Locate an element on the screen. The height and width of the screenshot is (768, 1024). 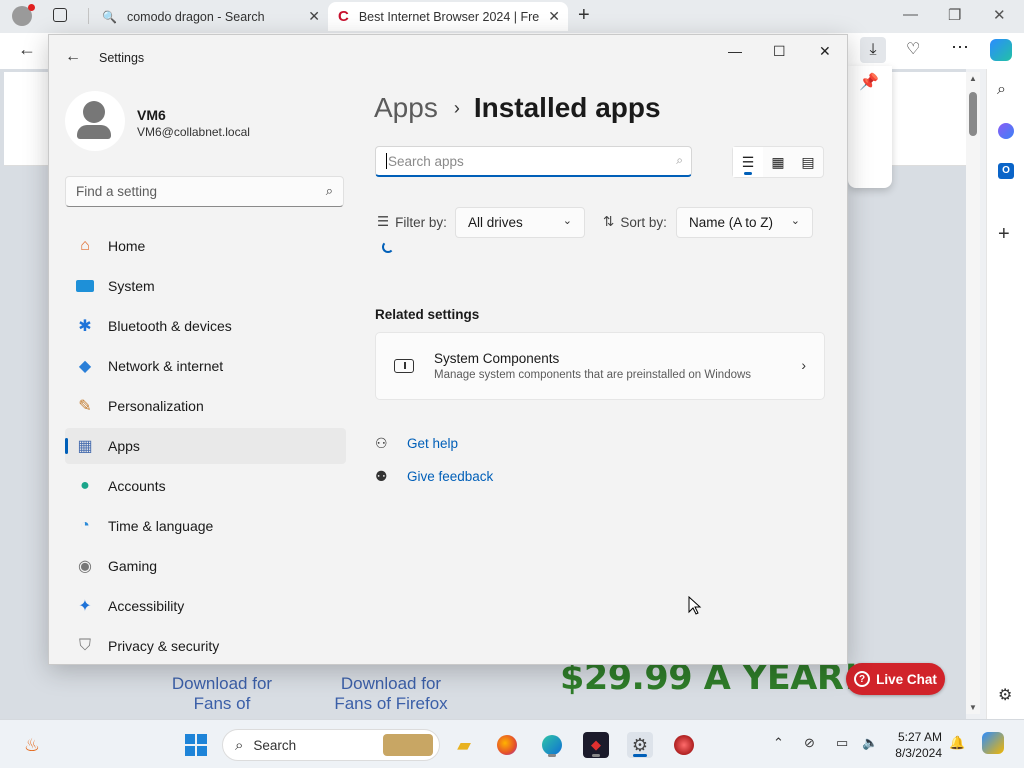
add-sidebar-icon: + is located at coordinates (1004, 234).